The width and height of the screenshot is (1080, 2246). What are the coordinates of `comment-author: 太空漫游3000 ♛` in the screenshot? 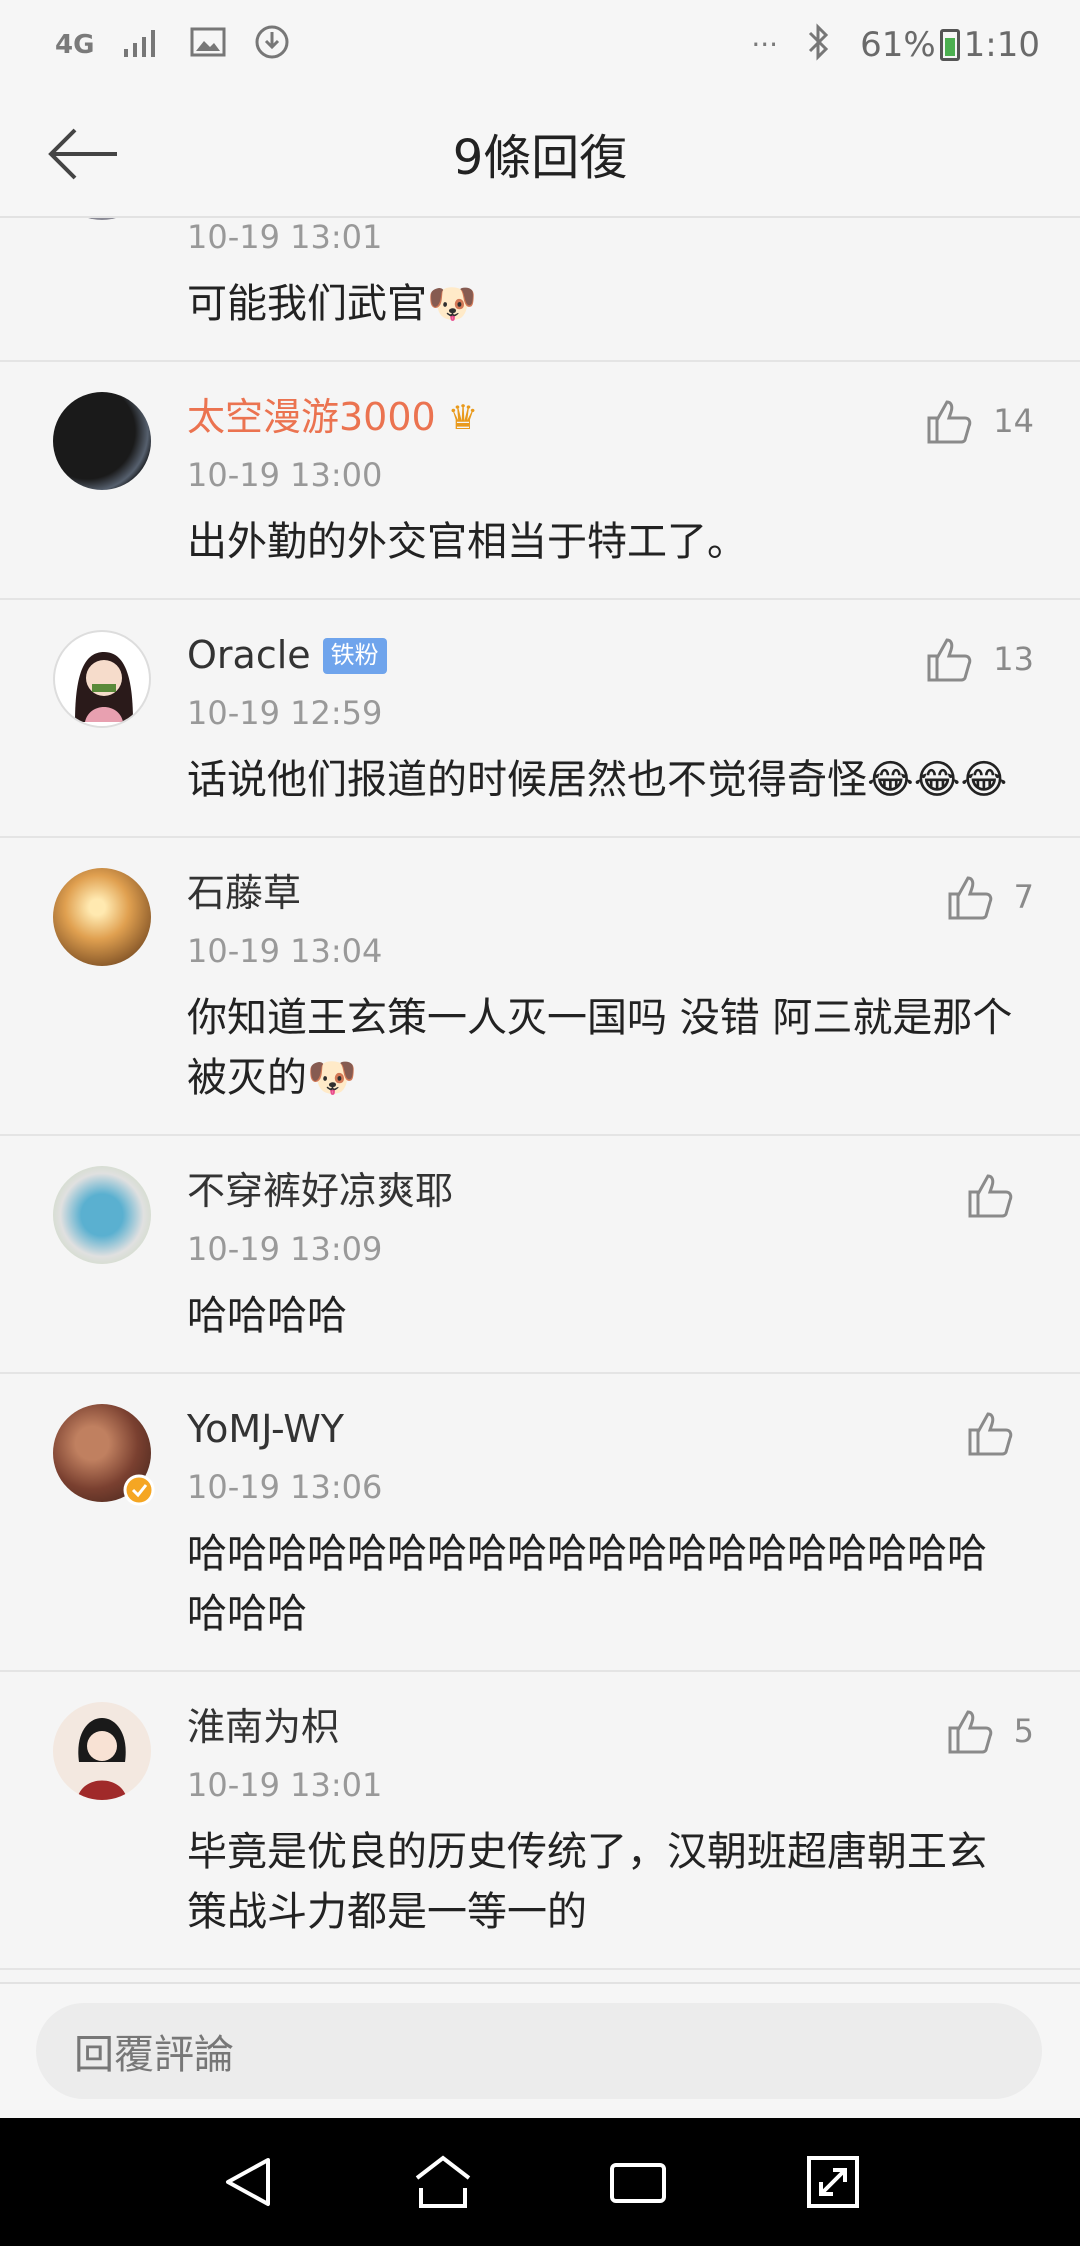 It's located at (606, 418).